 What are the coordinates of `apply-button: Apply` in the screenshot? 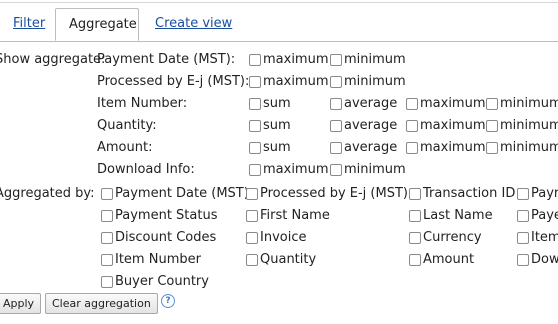 It's located at (21, 303).